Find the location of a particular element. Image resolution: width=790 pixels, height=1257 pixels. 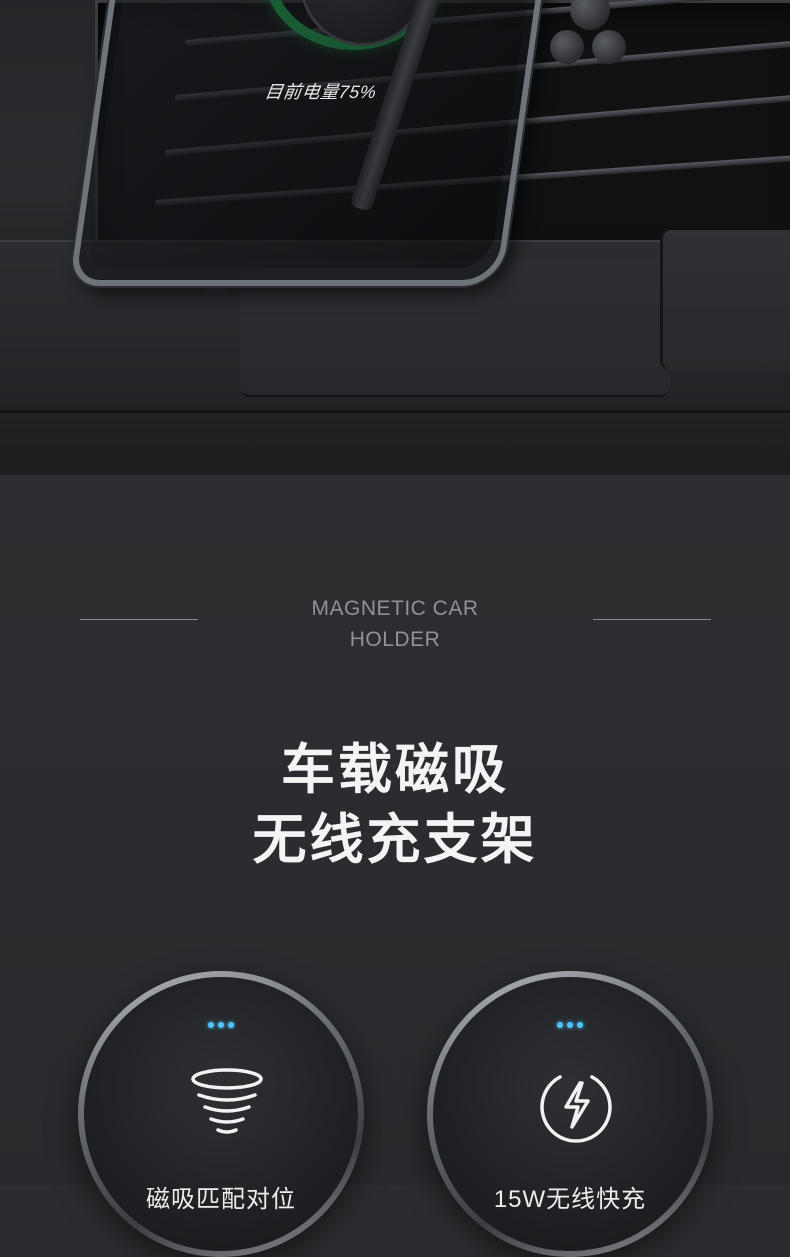

feature-badge-fast-charge: 15W无线快充 is located at coordinates (570, 1114).